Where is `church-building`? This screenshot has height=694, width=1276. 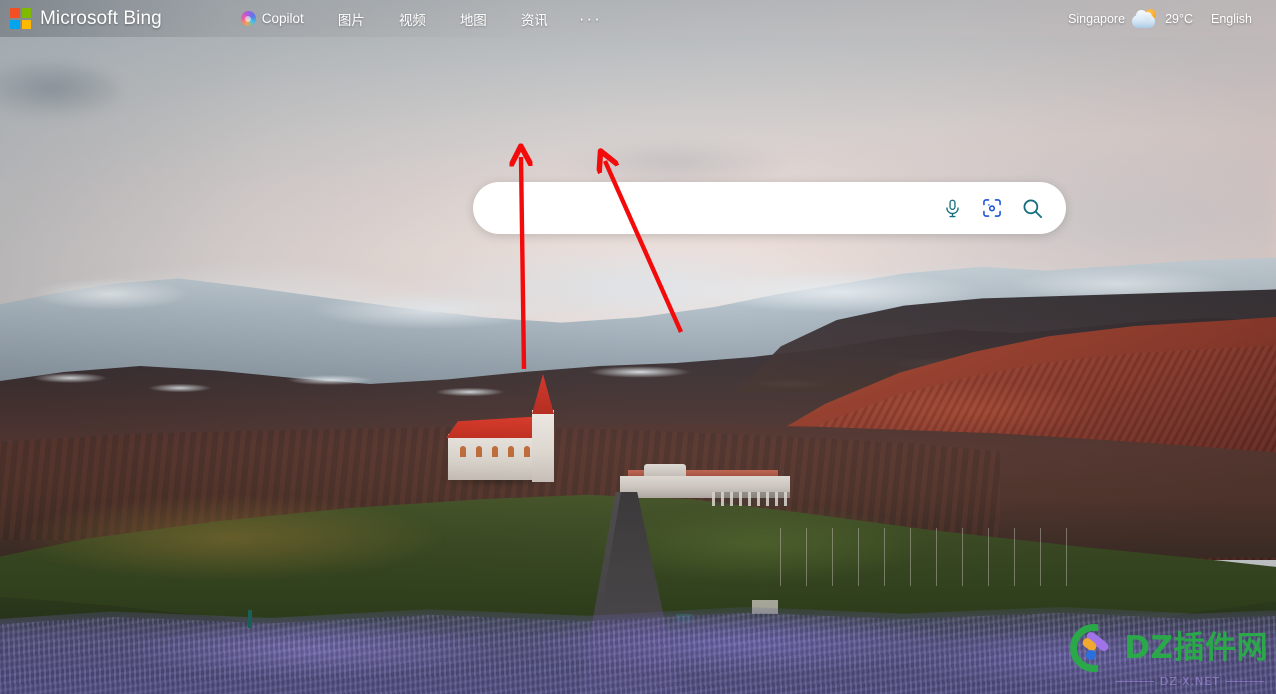 church-building is located at coordinates (515, 438).